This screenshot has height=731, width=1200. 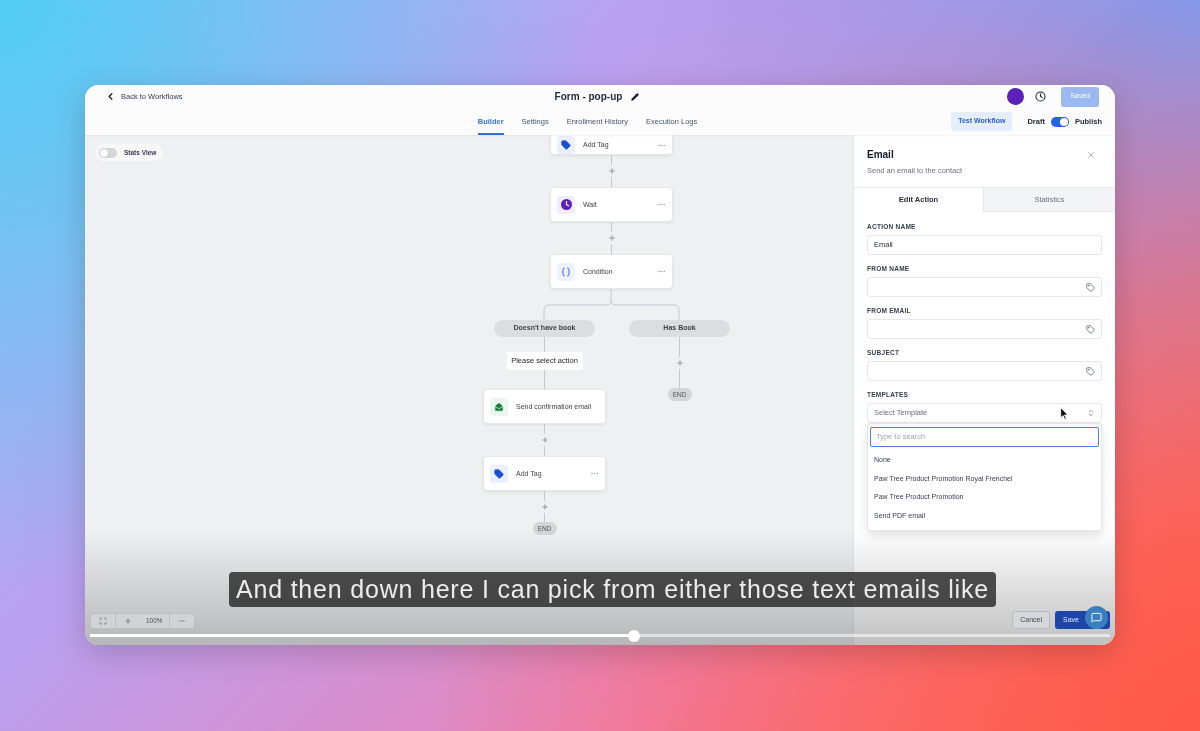 I want to click on chevrons-icon, so click(x=1091, y=413).